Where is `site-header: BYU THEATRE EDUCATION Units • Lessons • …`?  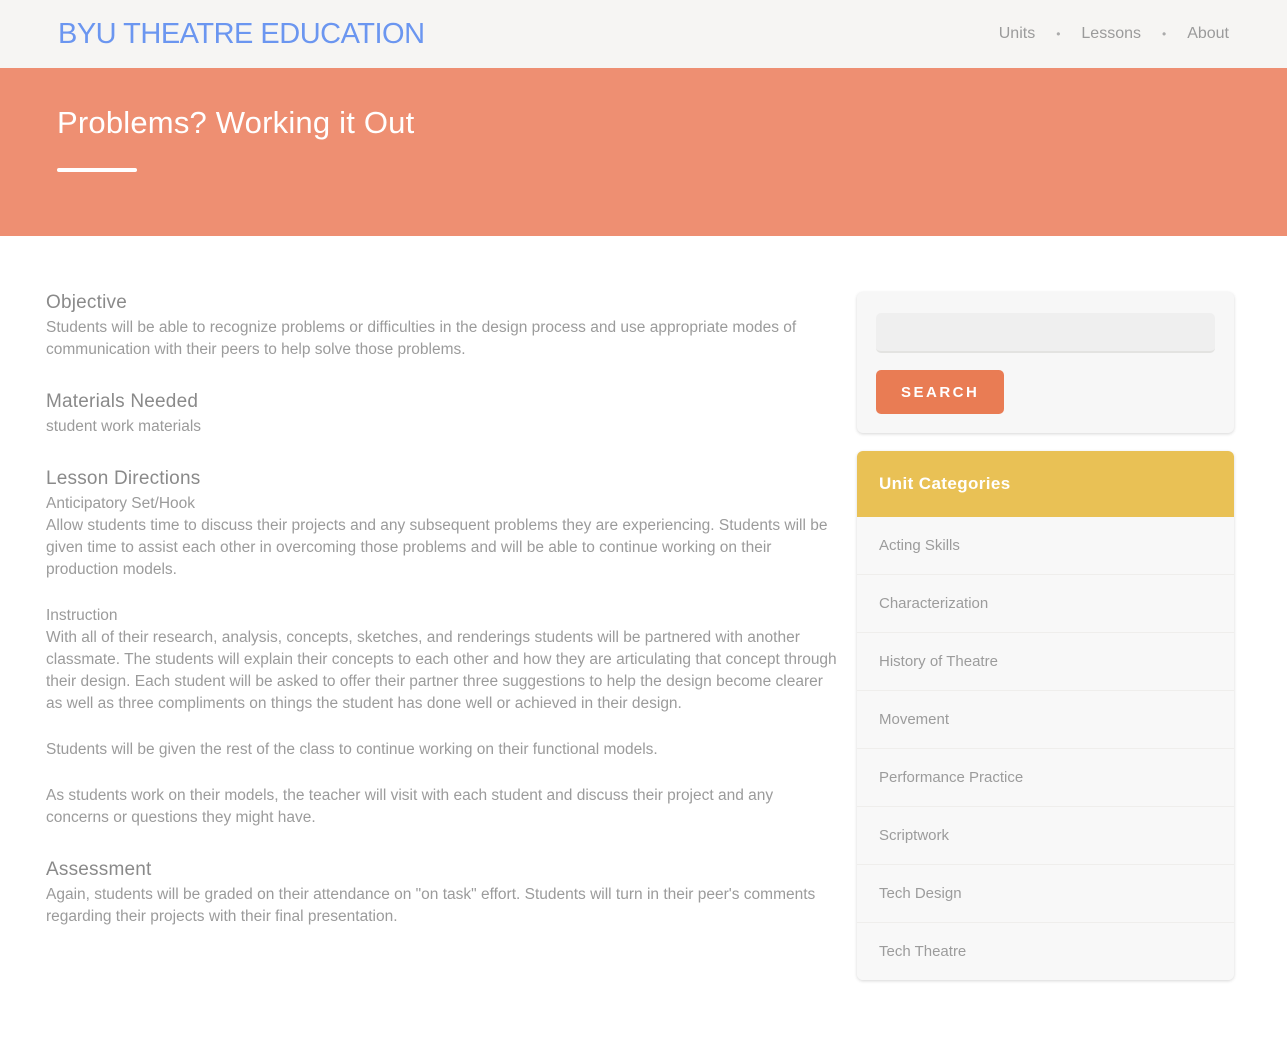
site-header: BYU THEATRE EDUCATION Units • Lessons • … is located at coordinates (643, 34).